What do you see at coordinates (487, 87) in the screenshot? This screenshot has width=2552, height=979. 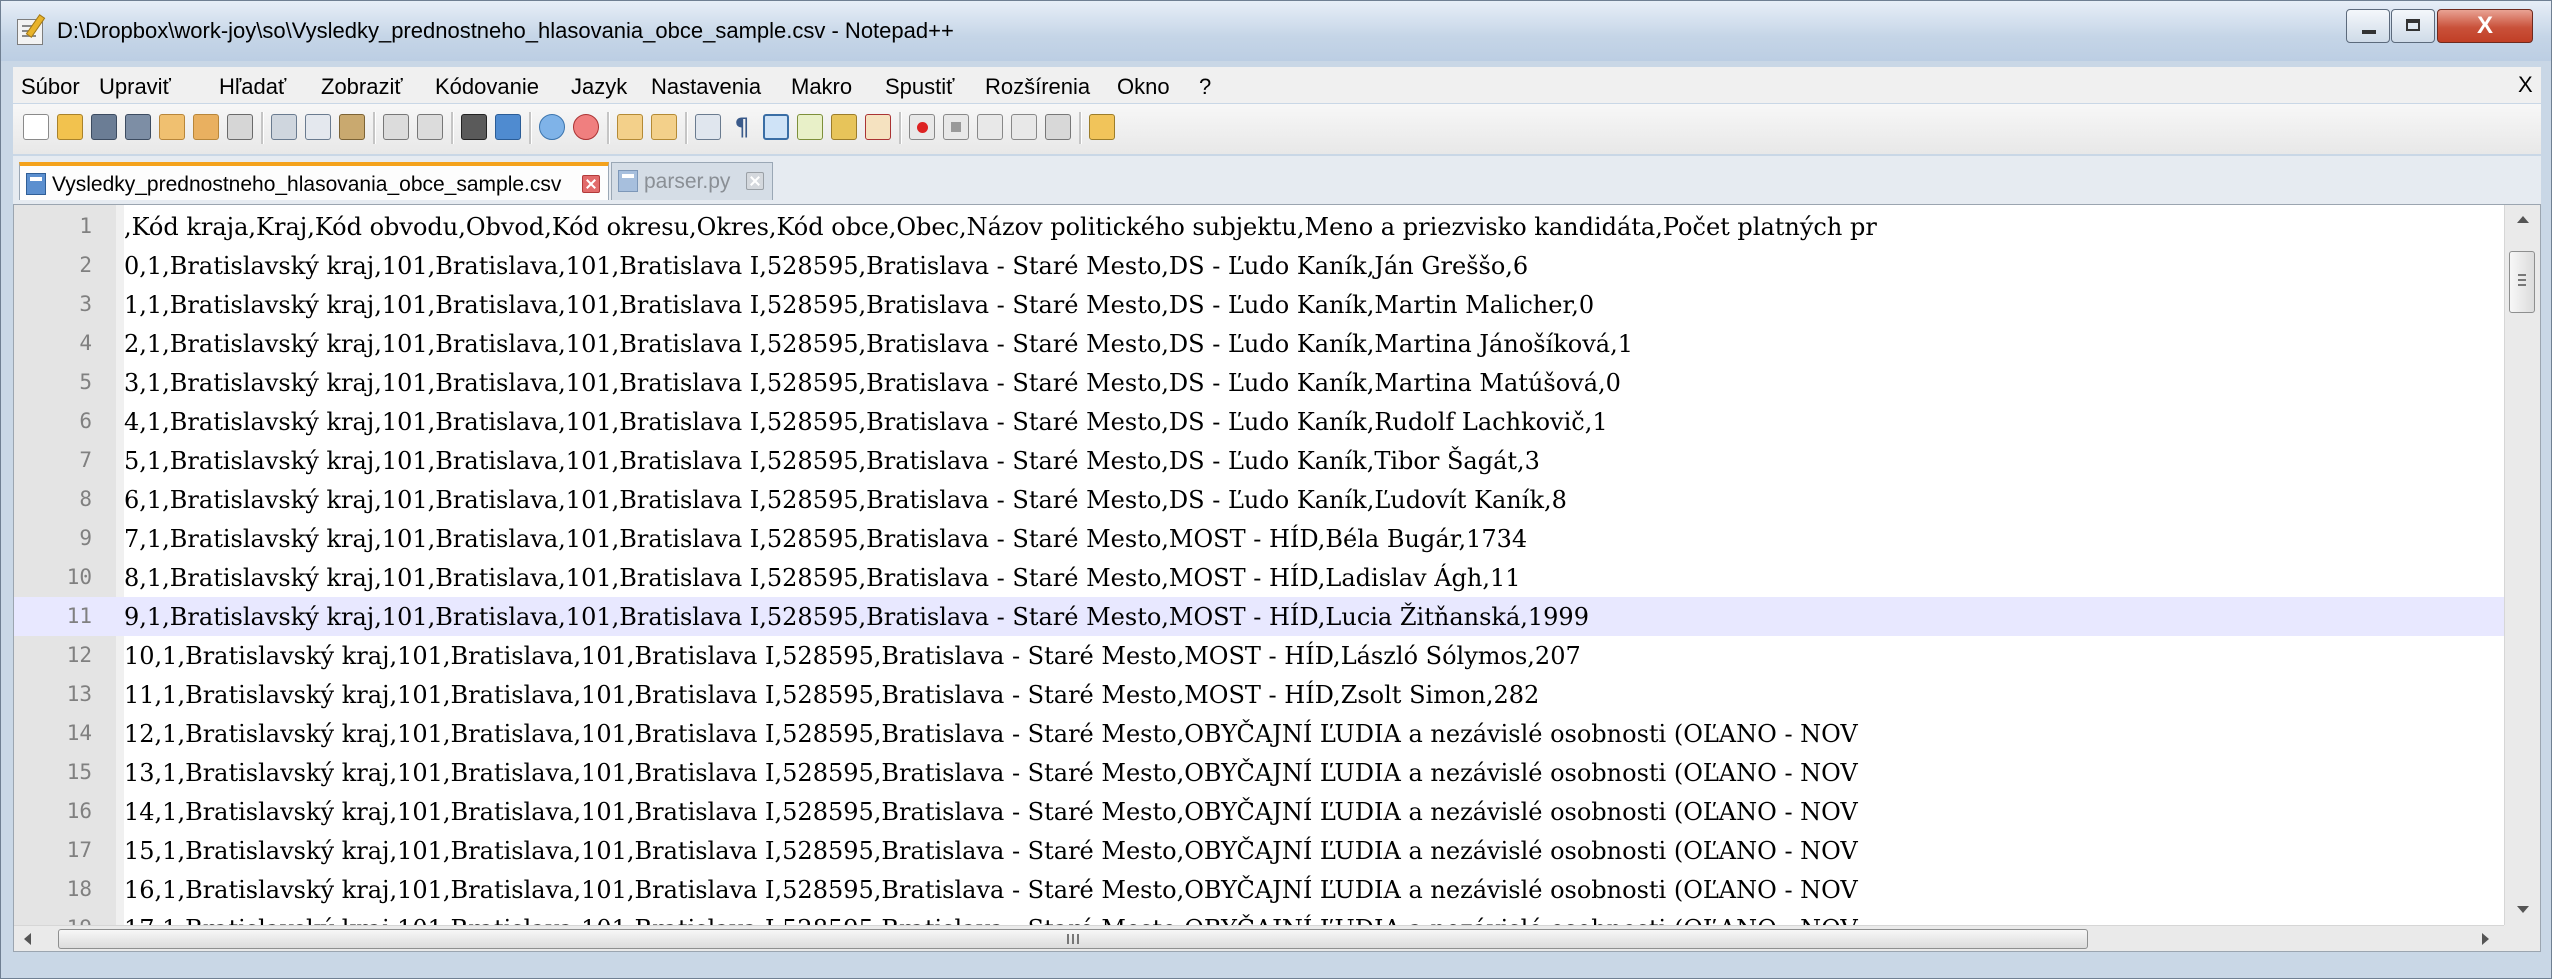 I see `menu-encoding: Kódovanie` at bounding box center [487, 87].